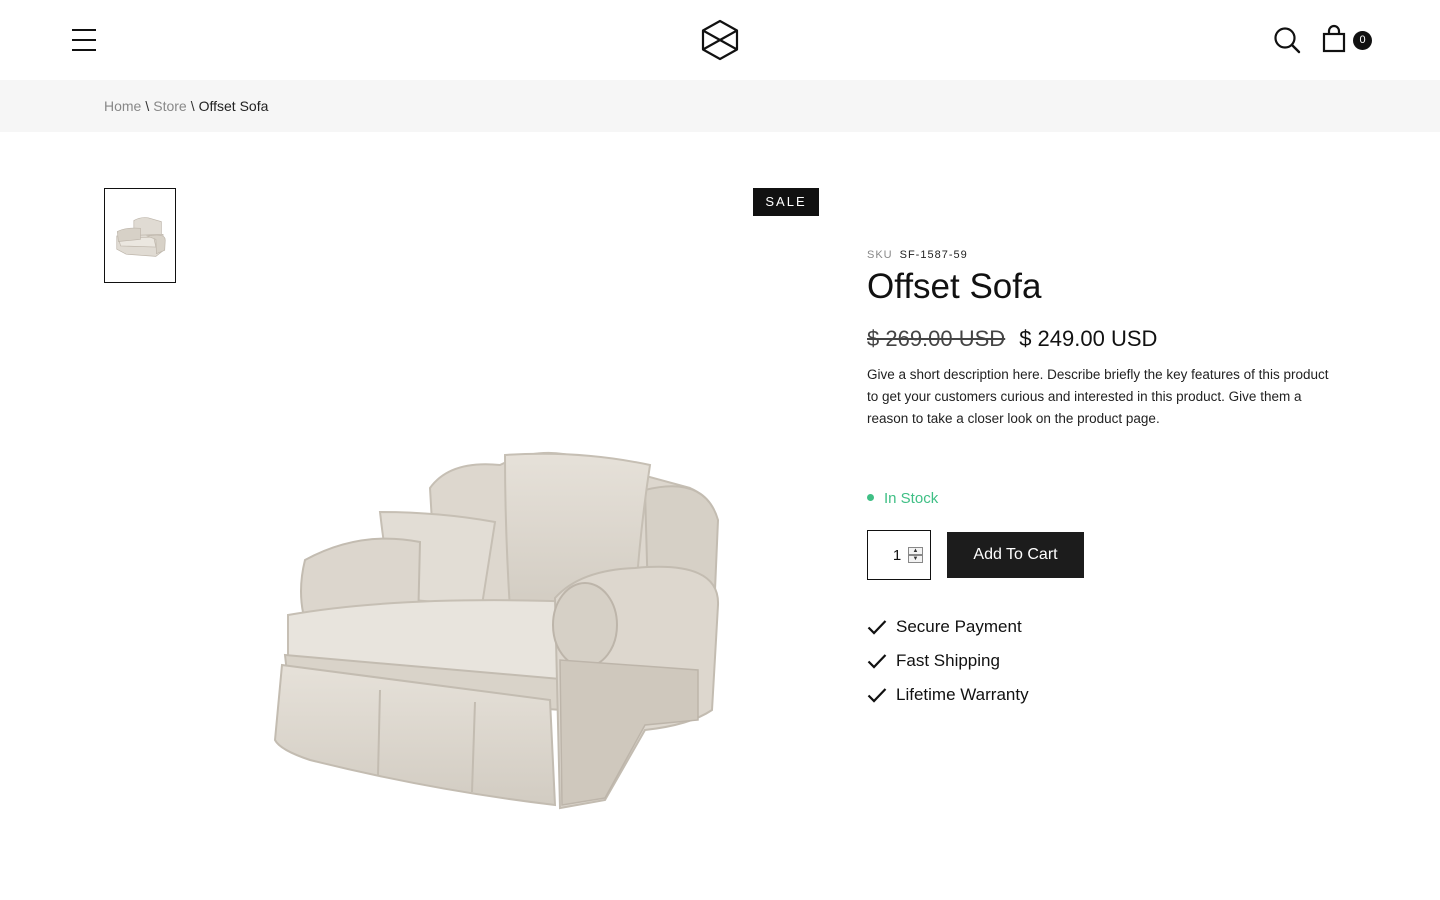  I want to click on site-header: 0, so click(720, 40).